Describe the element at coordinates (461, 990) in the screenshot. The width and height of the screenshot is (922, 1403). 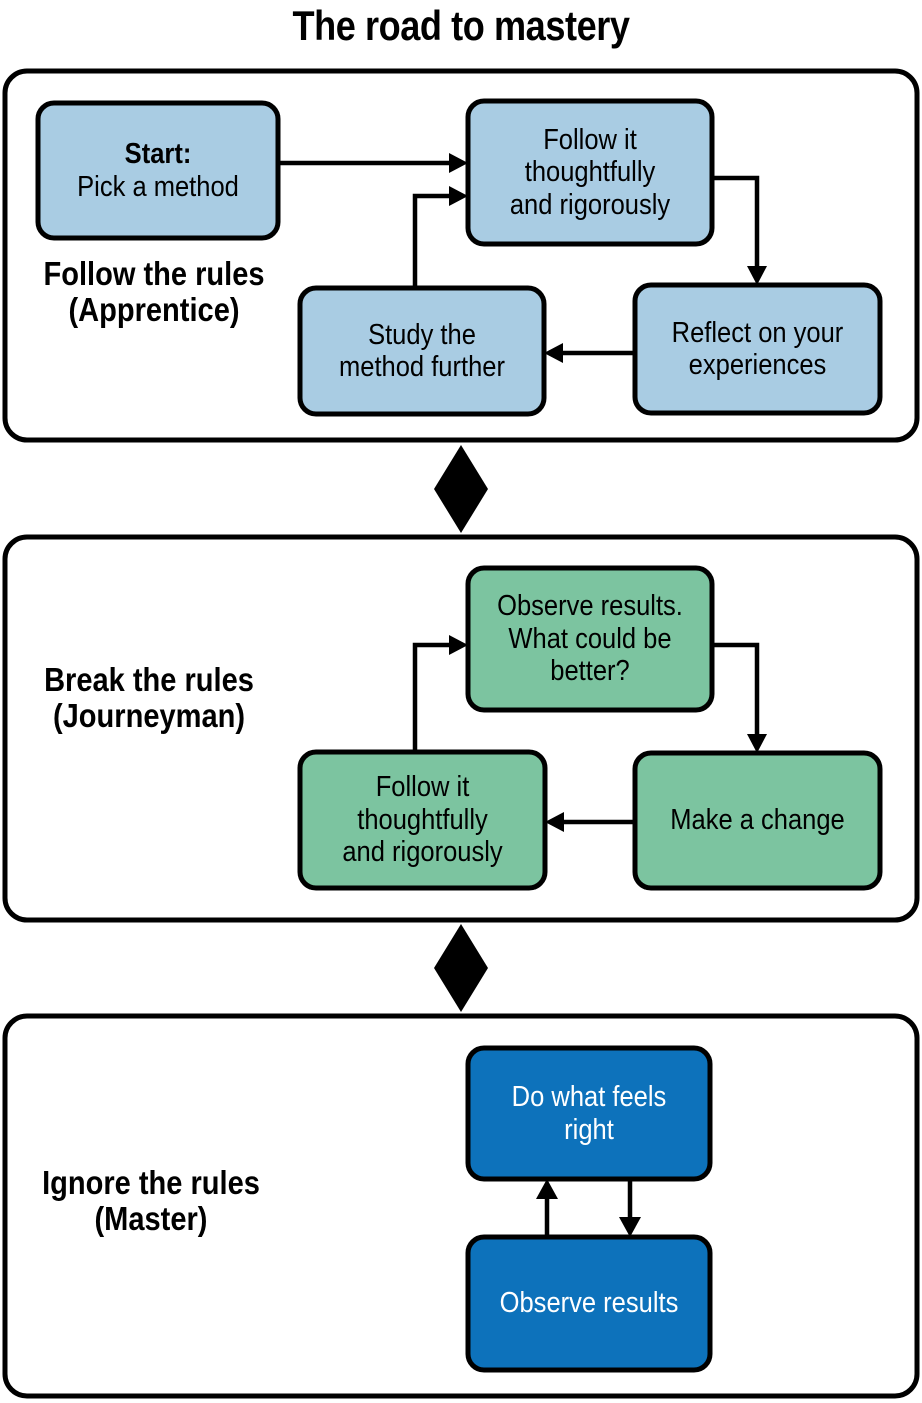
I see `arrowhead-down-journeyman-master` at that location.